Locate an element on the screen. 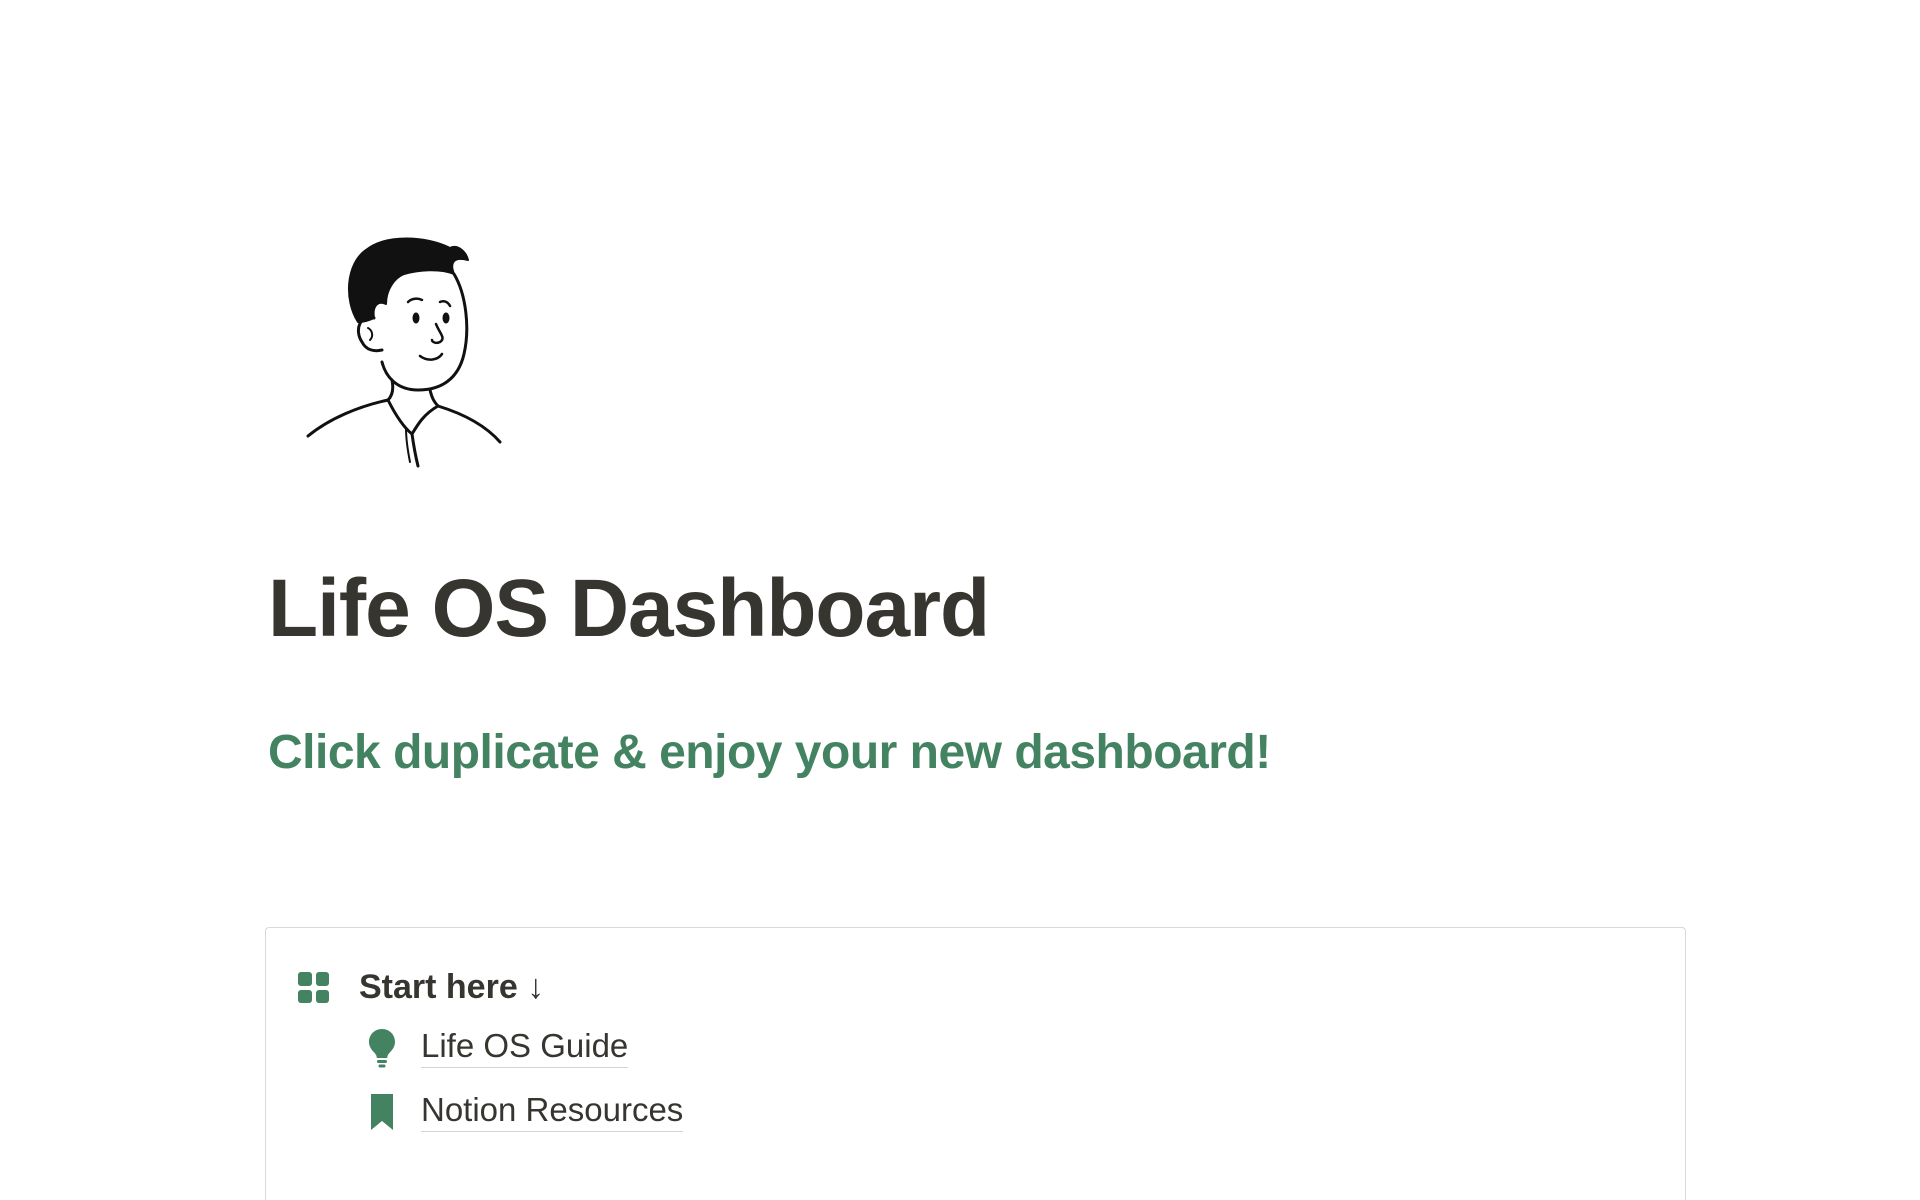 This screenshot has width=1920, height=1200. link-notion-resources: Notion Resources is located at coordinates (525, 1111).